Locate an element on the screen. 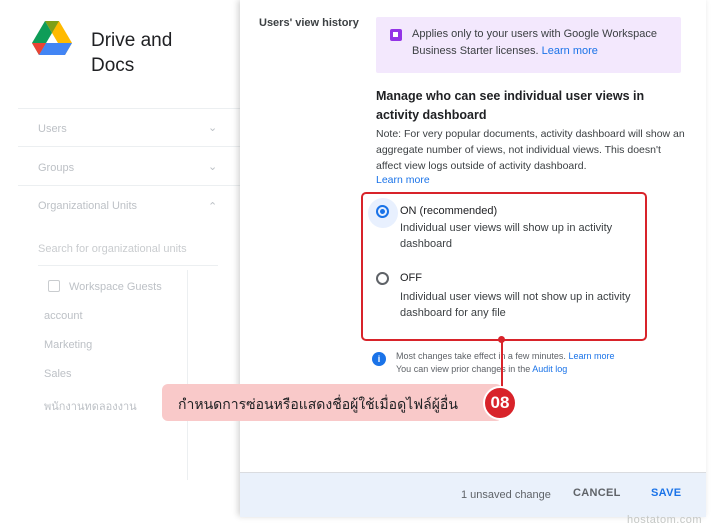 This screenshot has width=720, height=532. google-drive-logo-icon is located at coordinates (52, 38).